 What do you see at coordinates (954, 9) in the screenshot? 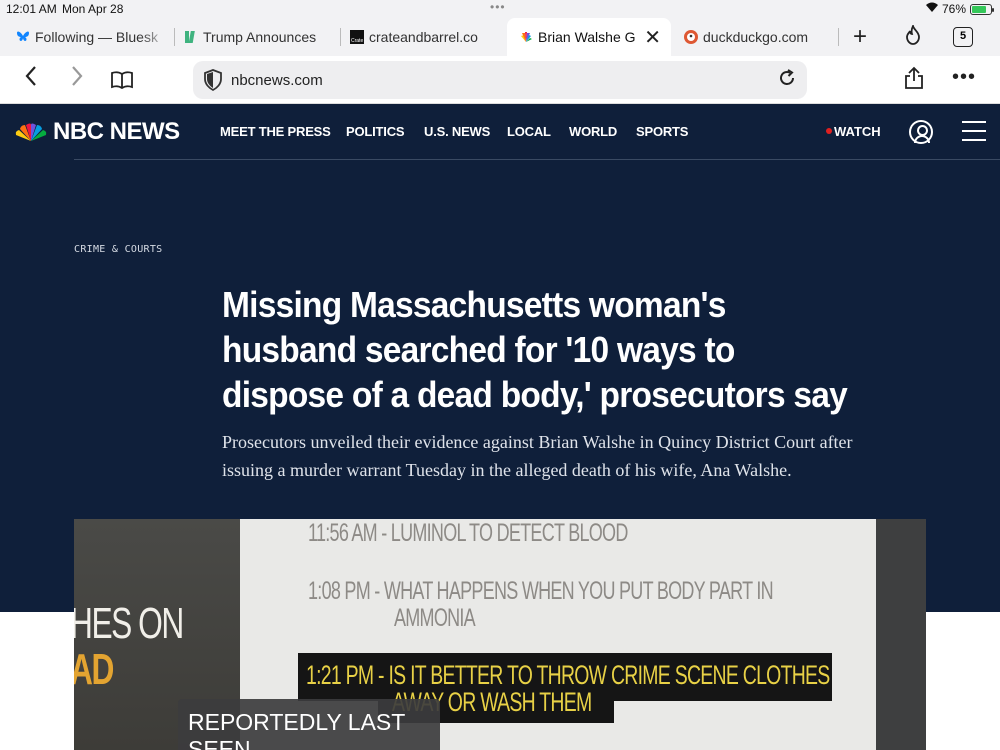
I see `battery-percent: 76%` at bounding box center [954, 9].